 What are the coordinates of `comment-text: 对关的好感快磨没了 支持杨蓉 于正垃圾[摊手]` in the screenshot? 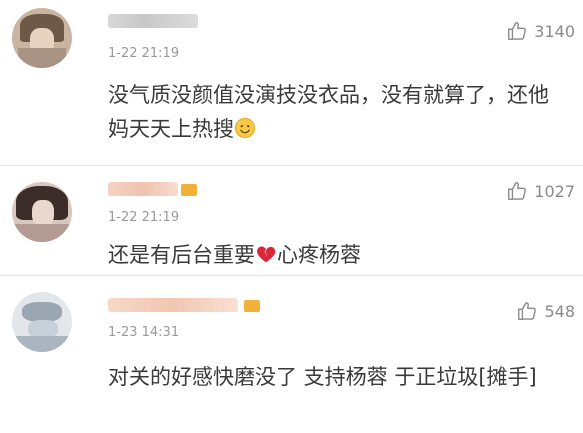 It's located at (322, 377).